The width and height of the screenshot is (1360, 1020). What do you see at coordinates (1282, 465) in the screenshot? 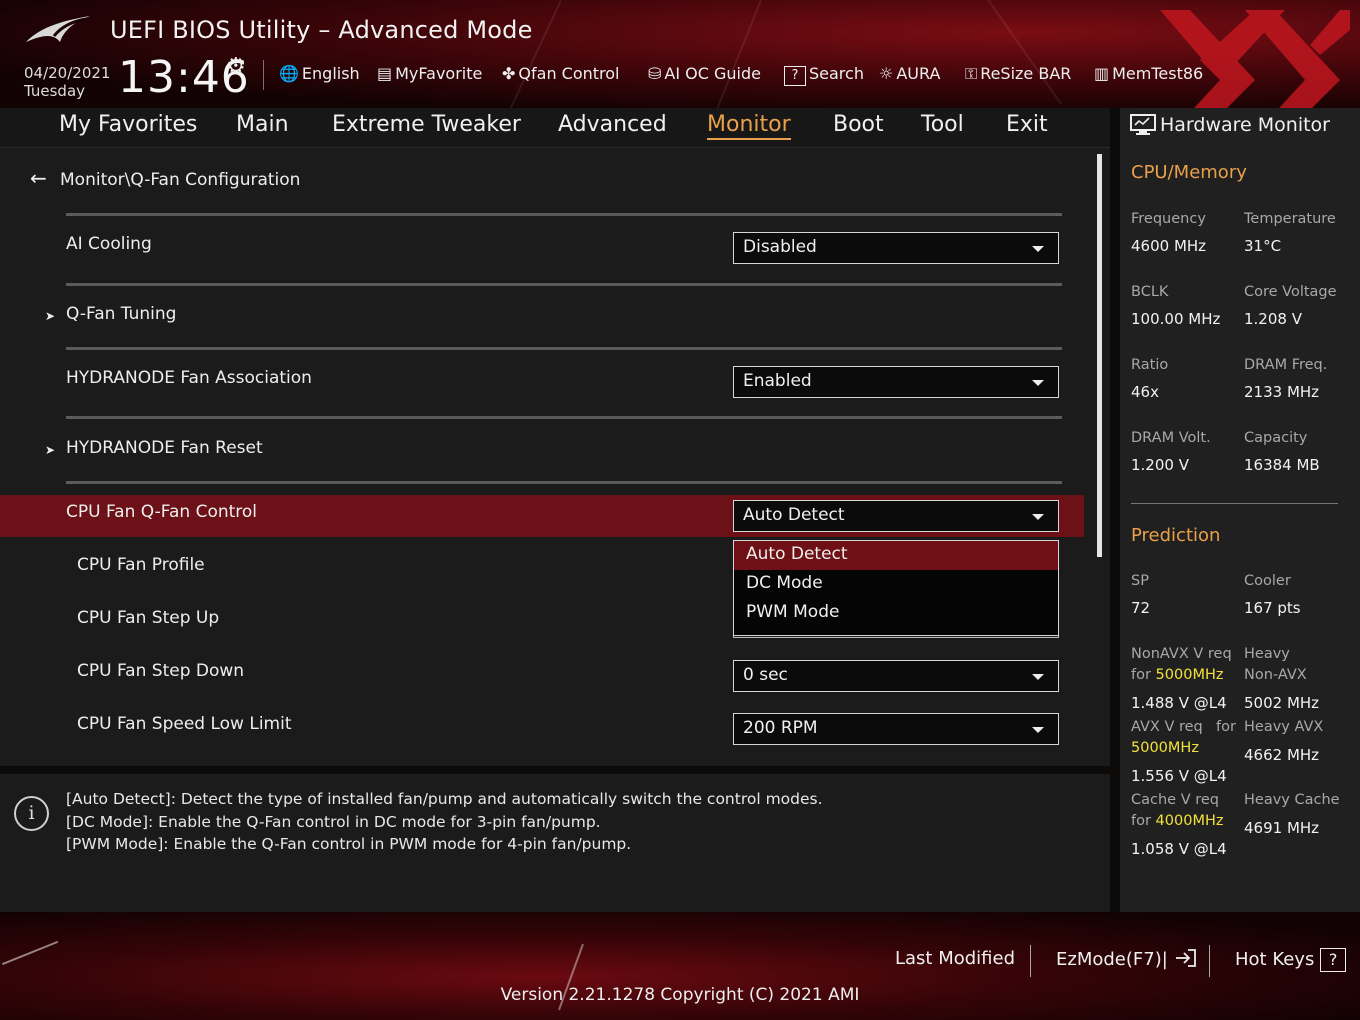
I see `hw-capacity-value: 16384 MB` at bounding box center [1282, 465].